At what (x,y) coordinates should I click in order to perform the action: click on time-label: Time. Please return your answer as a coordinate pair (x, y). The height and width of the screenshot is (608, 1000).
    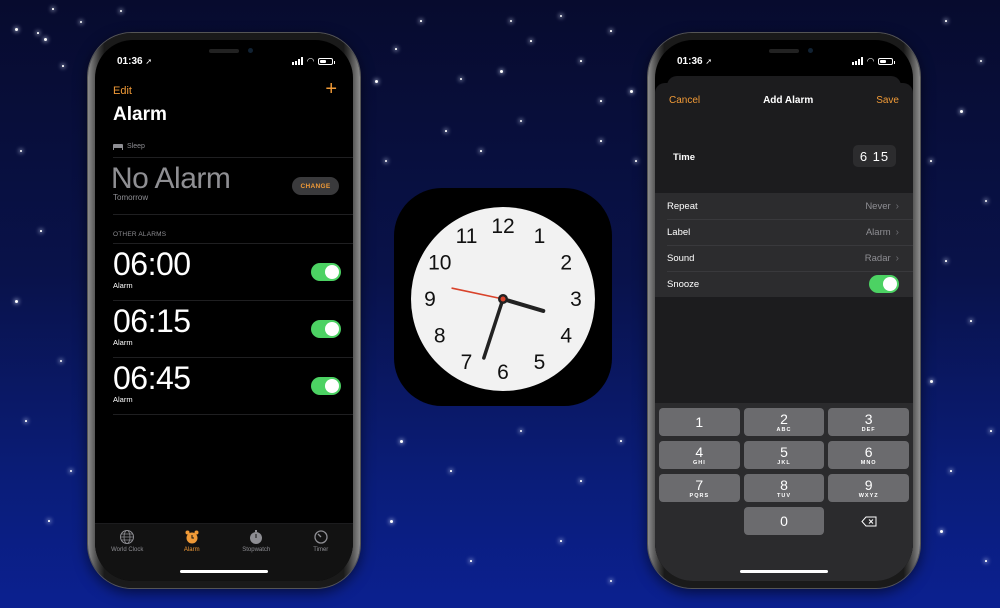
    Looking at the image, I should click on (684, 157).